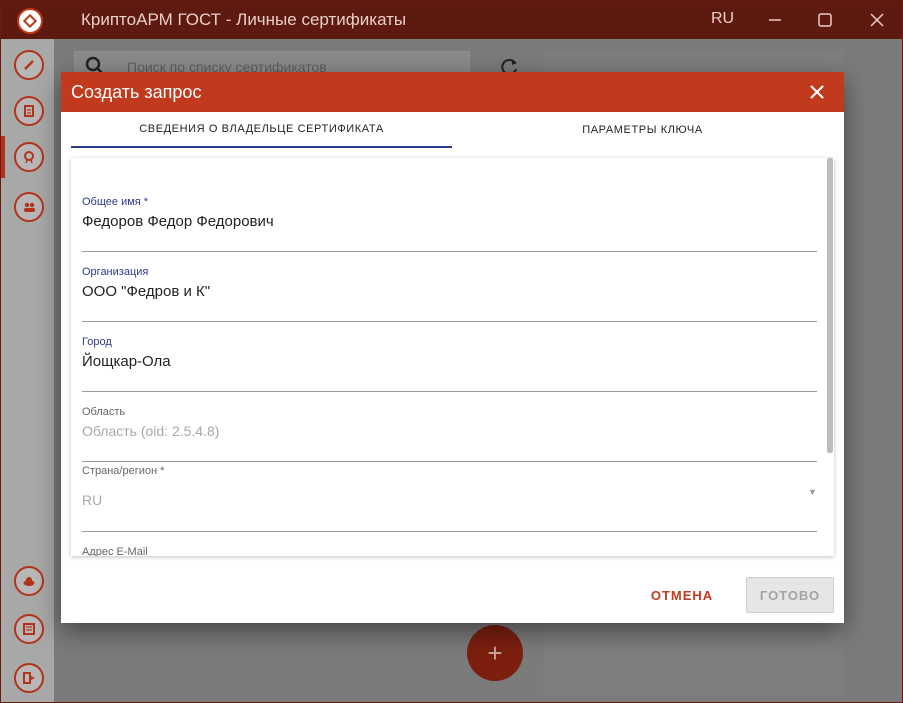 Image resolution: width=903 pixels, height=703 pixels. I want to click on organization-label: Организация, so click(115, 272).